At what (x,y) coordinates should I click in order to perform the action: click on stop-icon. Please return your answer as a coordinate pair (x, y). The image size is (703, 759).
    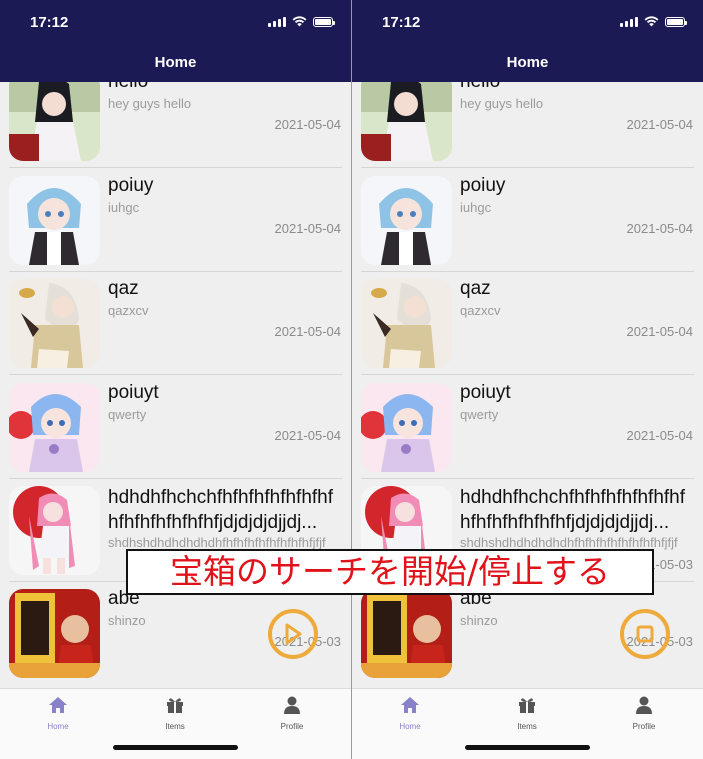
    Looking at the image, I should click on (645, 634).